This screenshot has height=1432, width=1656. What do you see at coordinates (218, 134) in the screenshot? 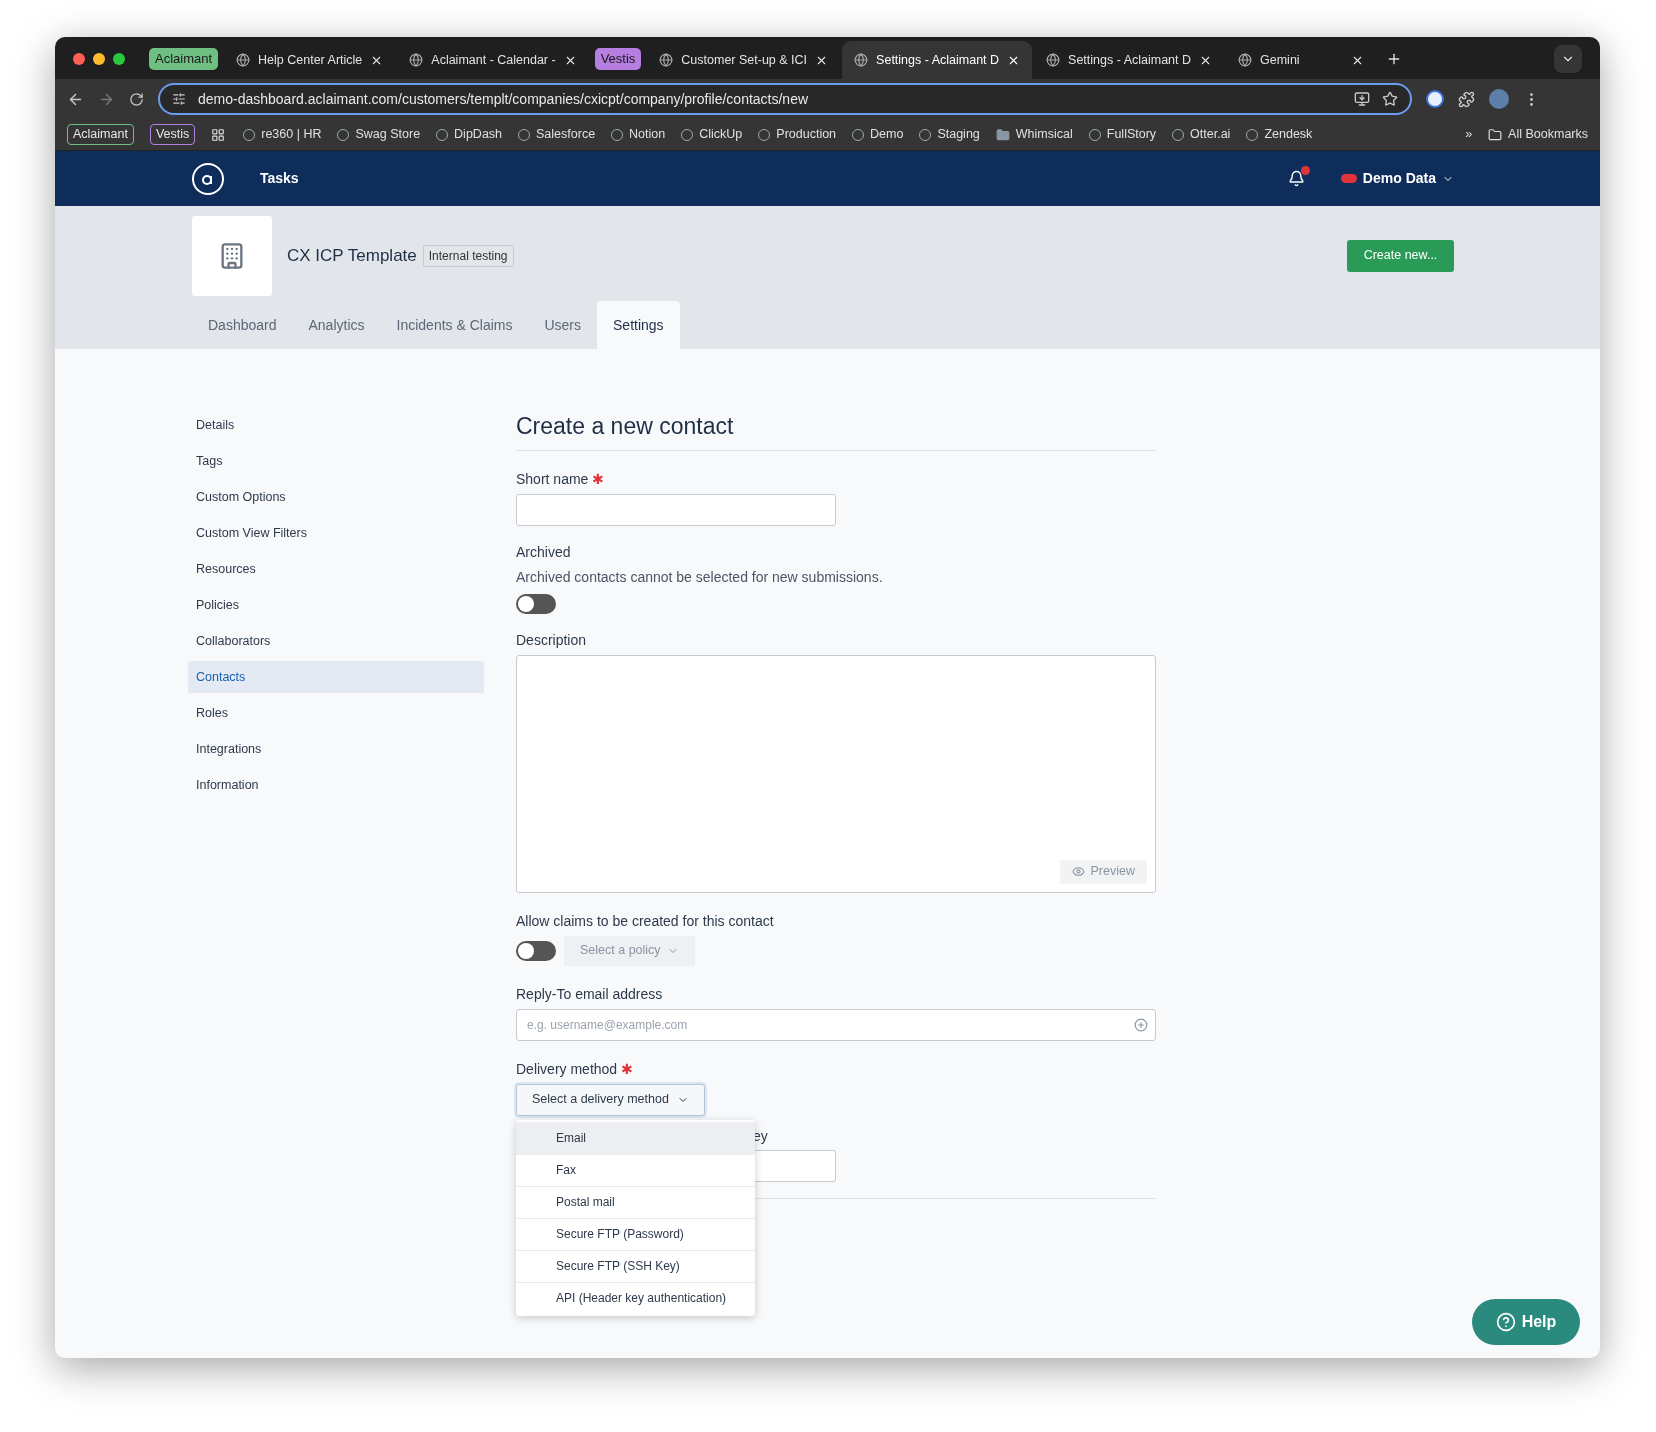
I see `apps-icon` at bounding box center [218, 134].